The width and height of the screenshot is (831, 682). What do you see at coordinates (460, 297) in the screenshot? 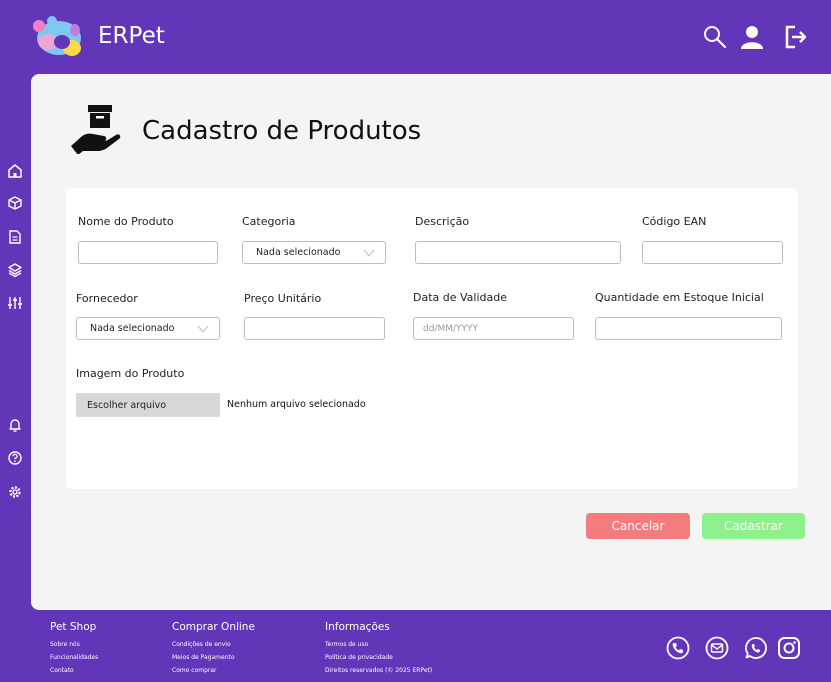
I see `validade-label: Data de Validade` at bounding box center [460, 297].